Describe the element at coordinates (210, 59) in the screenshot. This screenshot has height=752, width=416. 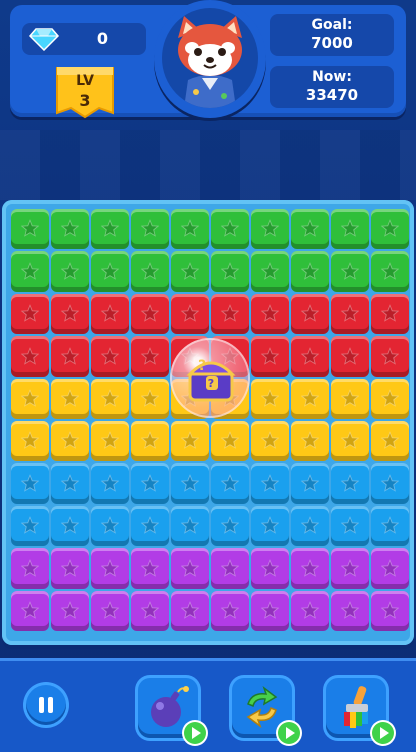
I see `avatar` at that location.